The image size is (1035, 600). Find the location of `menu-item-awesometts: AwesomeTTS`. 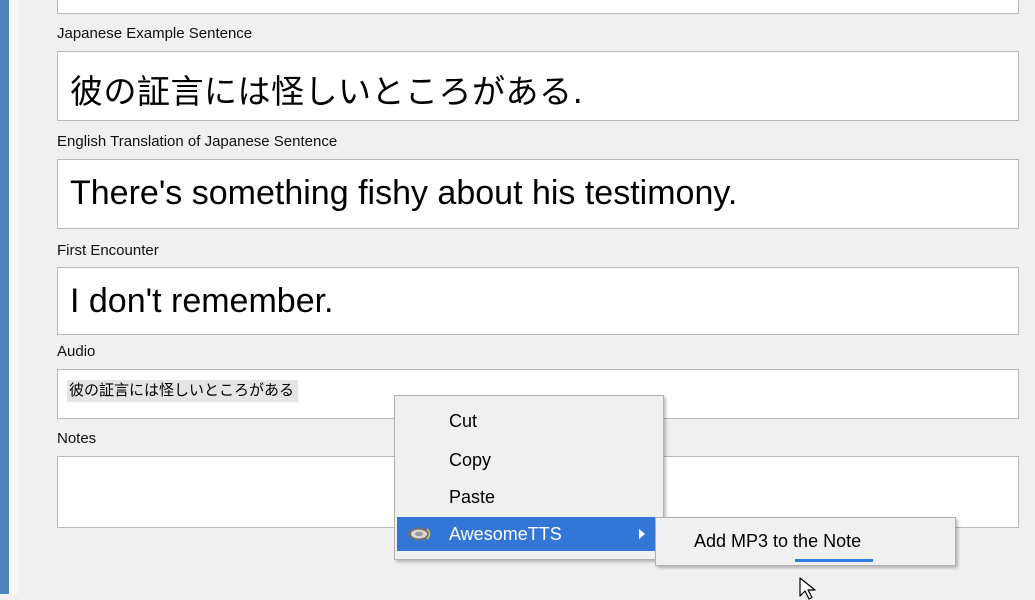

menu-item-awesometts: AwesomeTTS is located at coordinates (529, 534).